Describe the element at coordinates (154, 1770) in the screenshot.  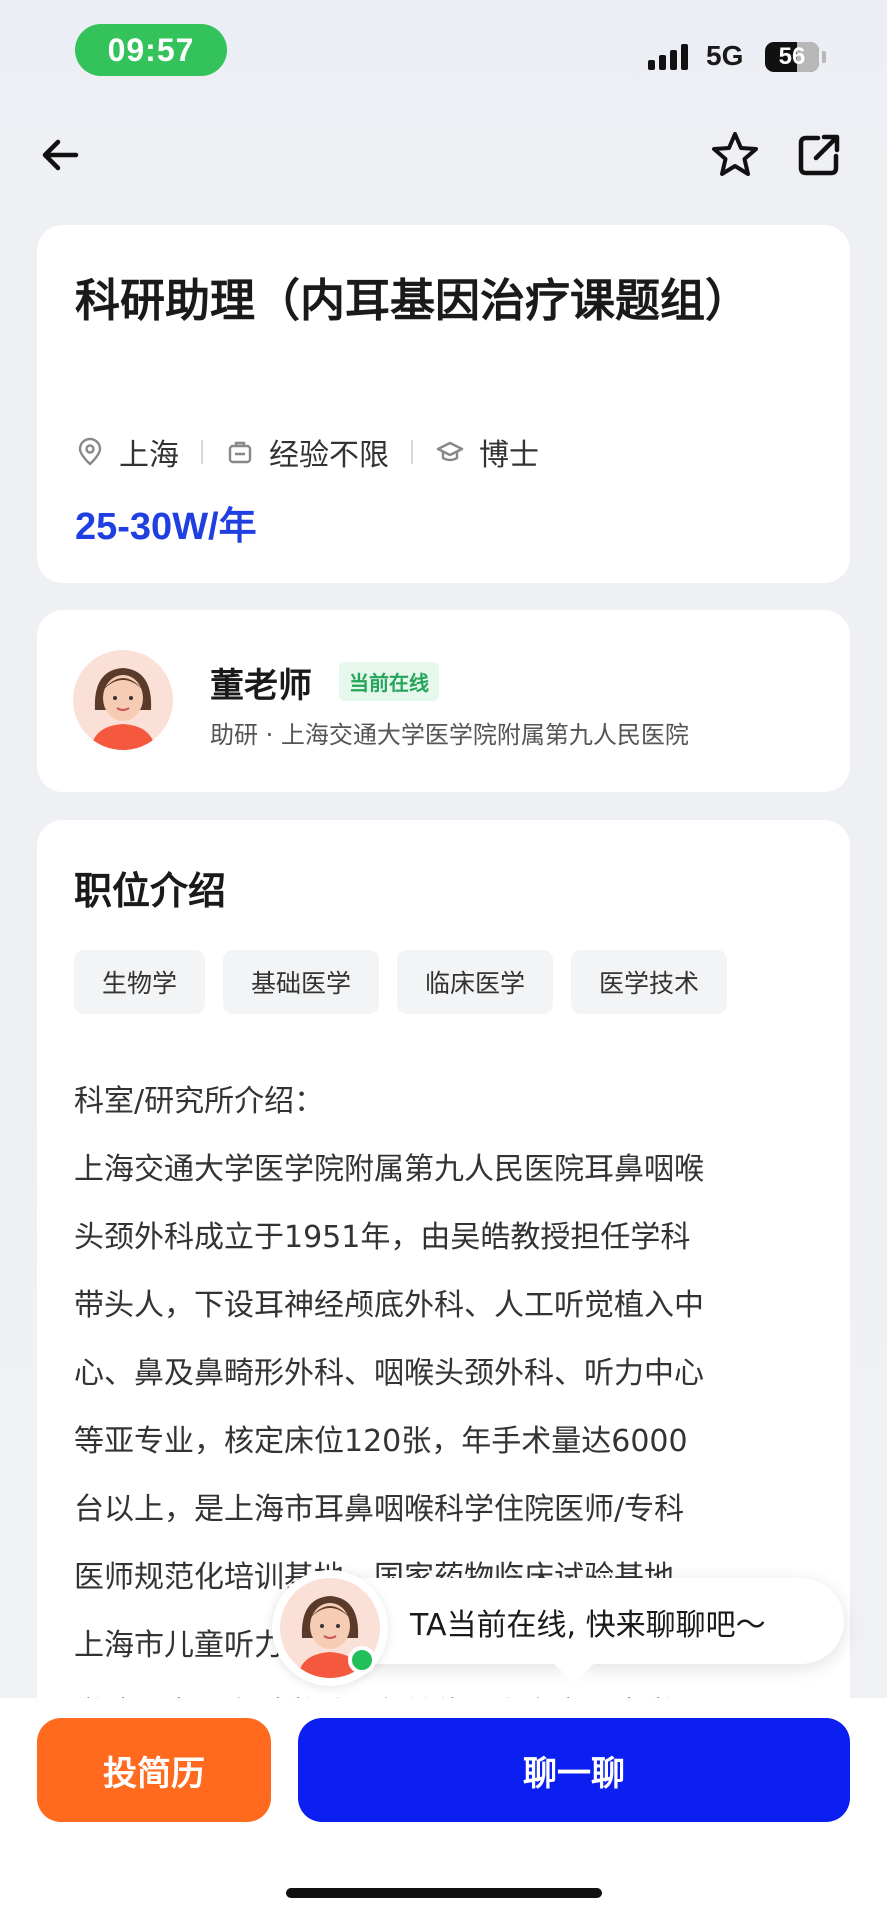
I see `apply-resume-button: 投简历` at that location.